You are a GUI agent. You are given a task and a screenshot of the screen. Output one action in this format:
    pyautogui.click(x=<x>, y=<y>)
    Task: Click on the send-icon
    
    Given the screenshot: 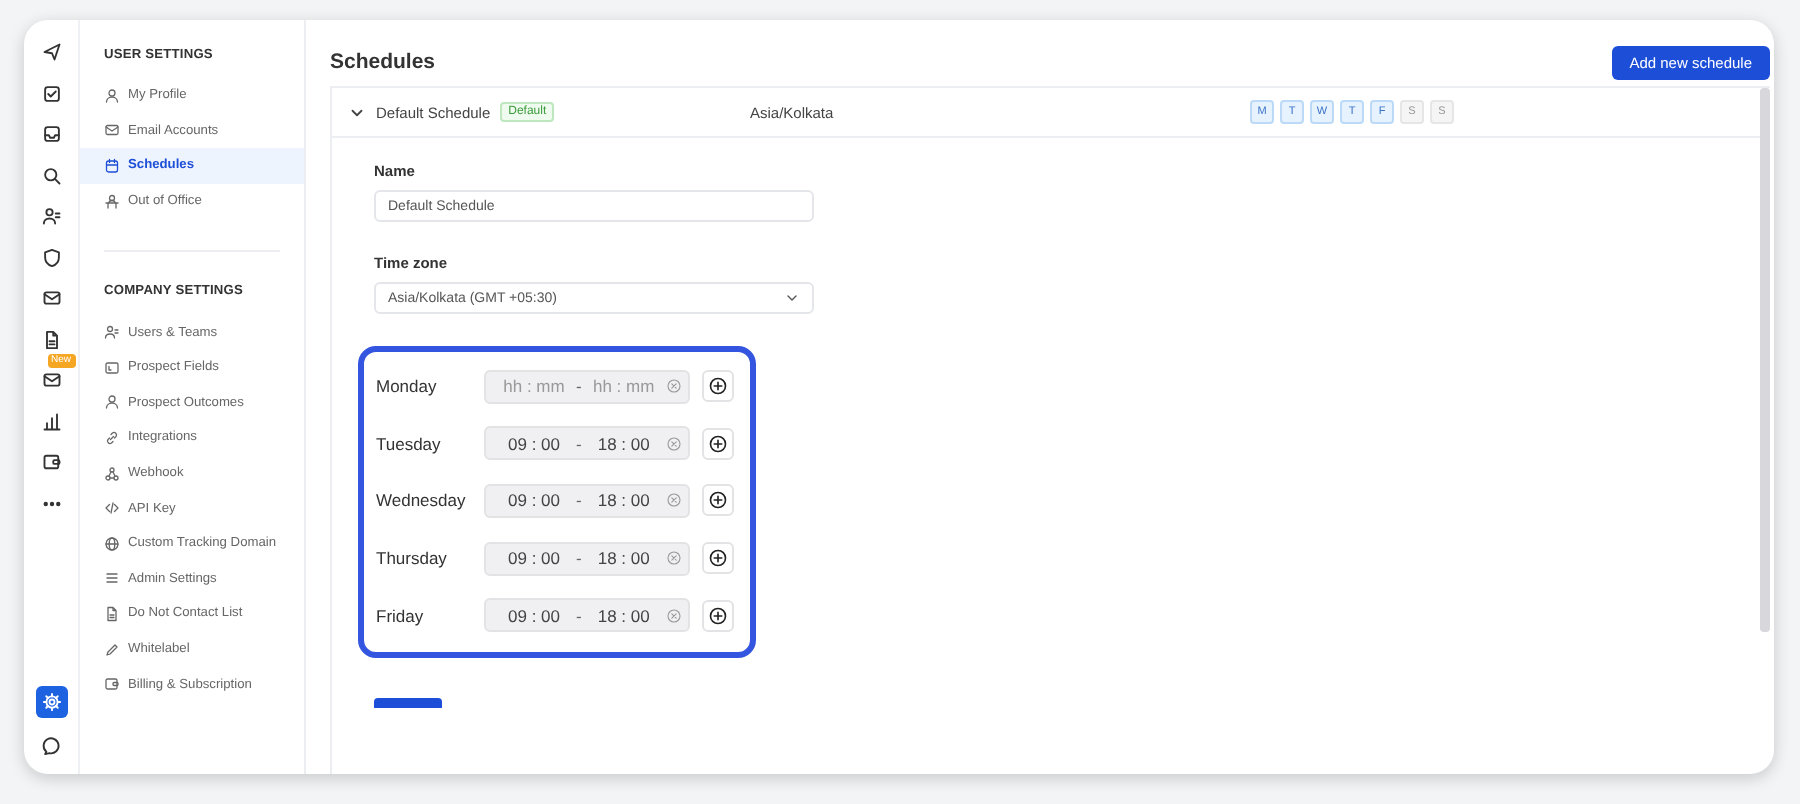 What is the action you would take?
    pyautogui.click(x=51, y=52)
    